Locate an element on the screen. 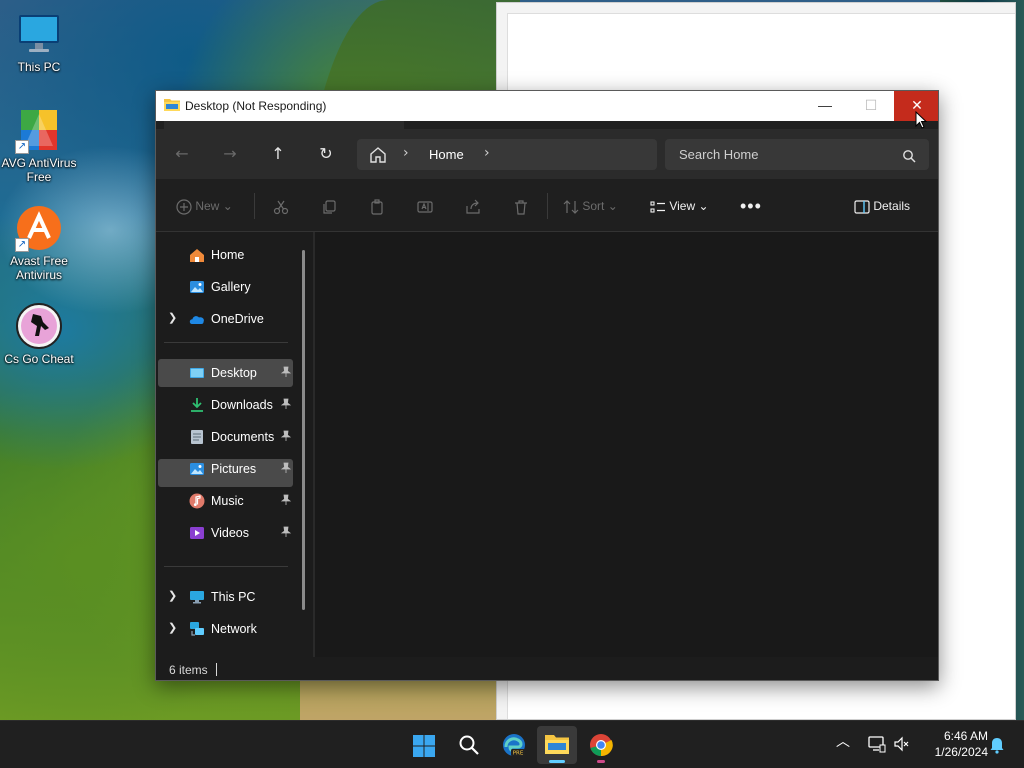 This screenshot has height=768, width=1024. minimize-button: — is located at coordinates (825, 106).